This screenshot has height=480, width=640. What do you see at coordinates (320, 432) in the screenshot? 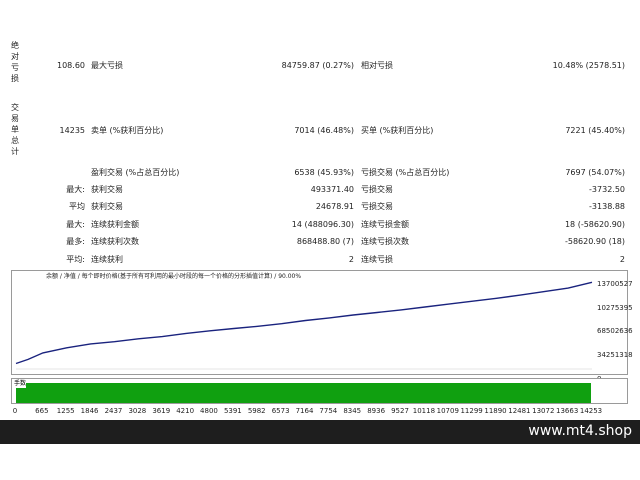
I see `footer-bar: www.mt4.shop` at bounding box center [320, 432].